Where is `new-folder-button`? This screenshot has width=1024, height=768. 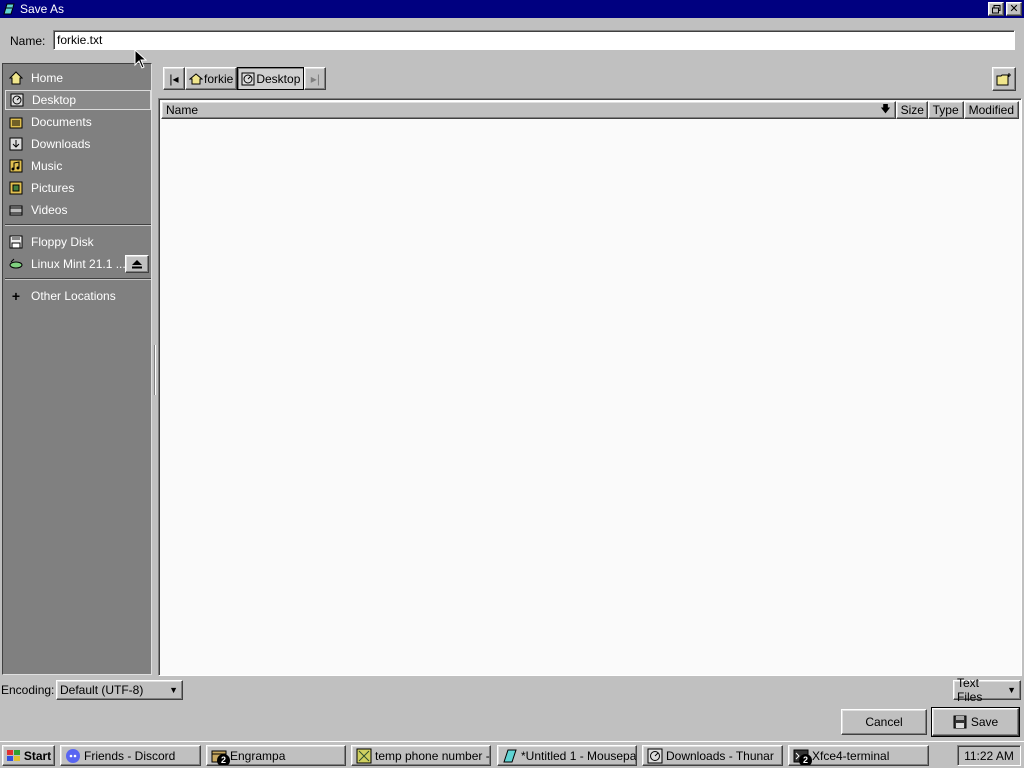 new-folder-button is located at coordinates (1004, 79).